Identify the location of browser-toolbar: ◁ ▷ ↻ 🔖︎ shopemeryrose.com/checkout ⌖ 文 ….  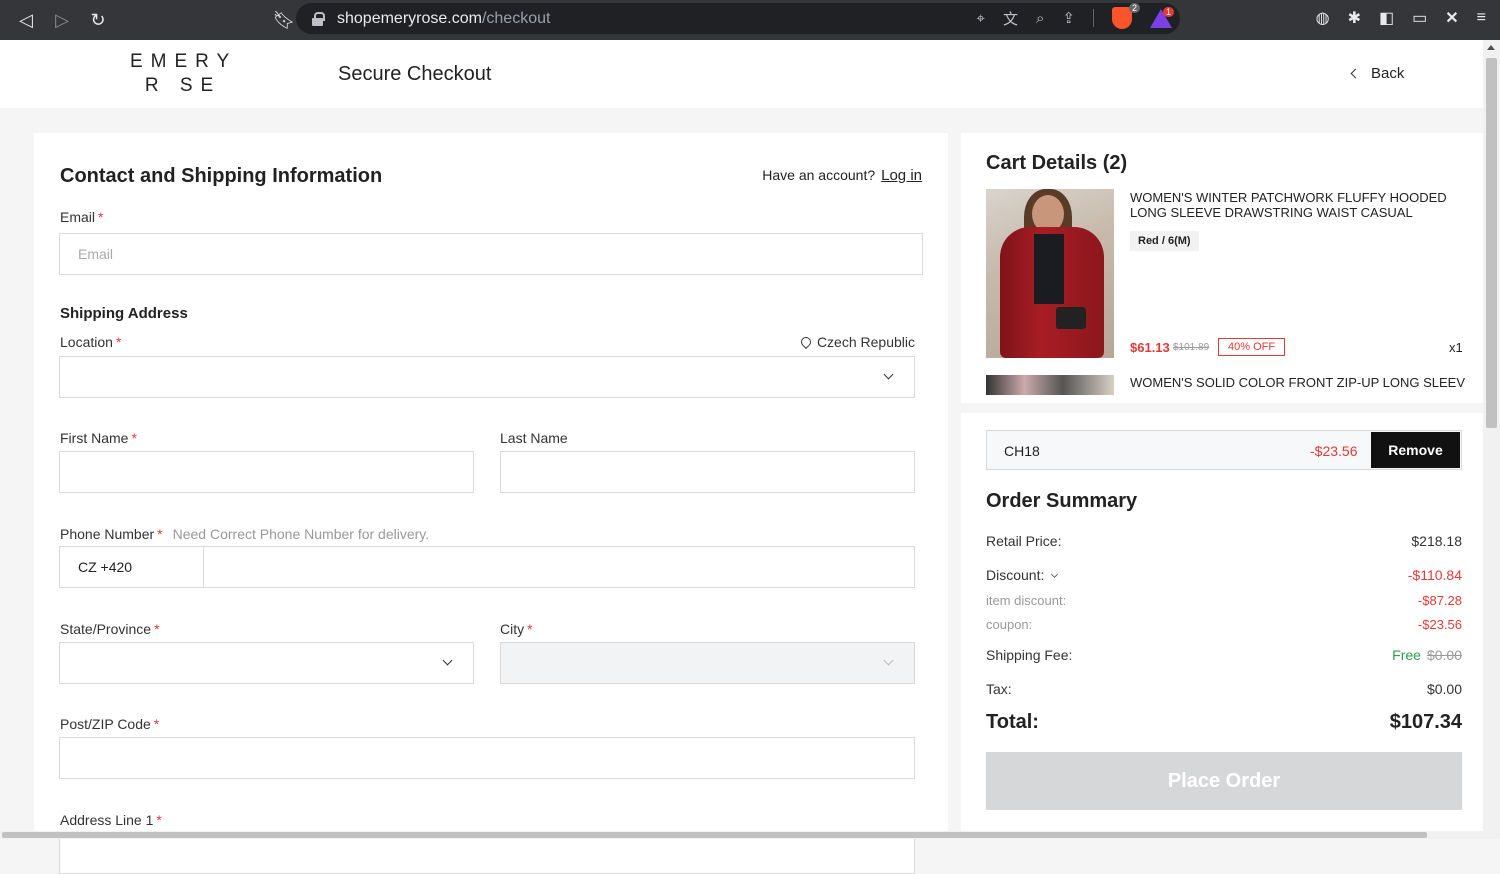
(750, 20).